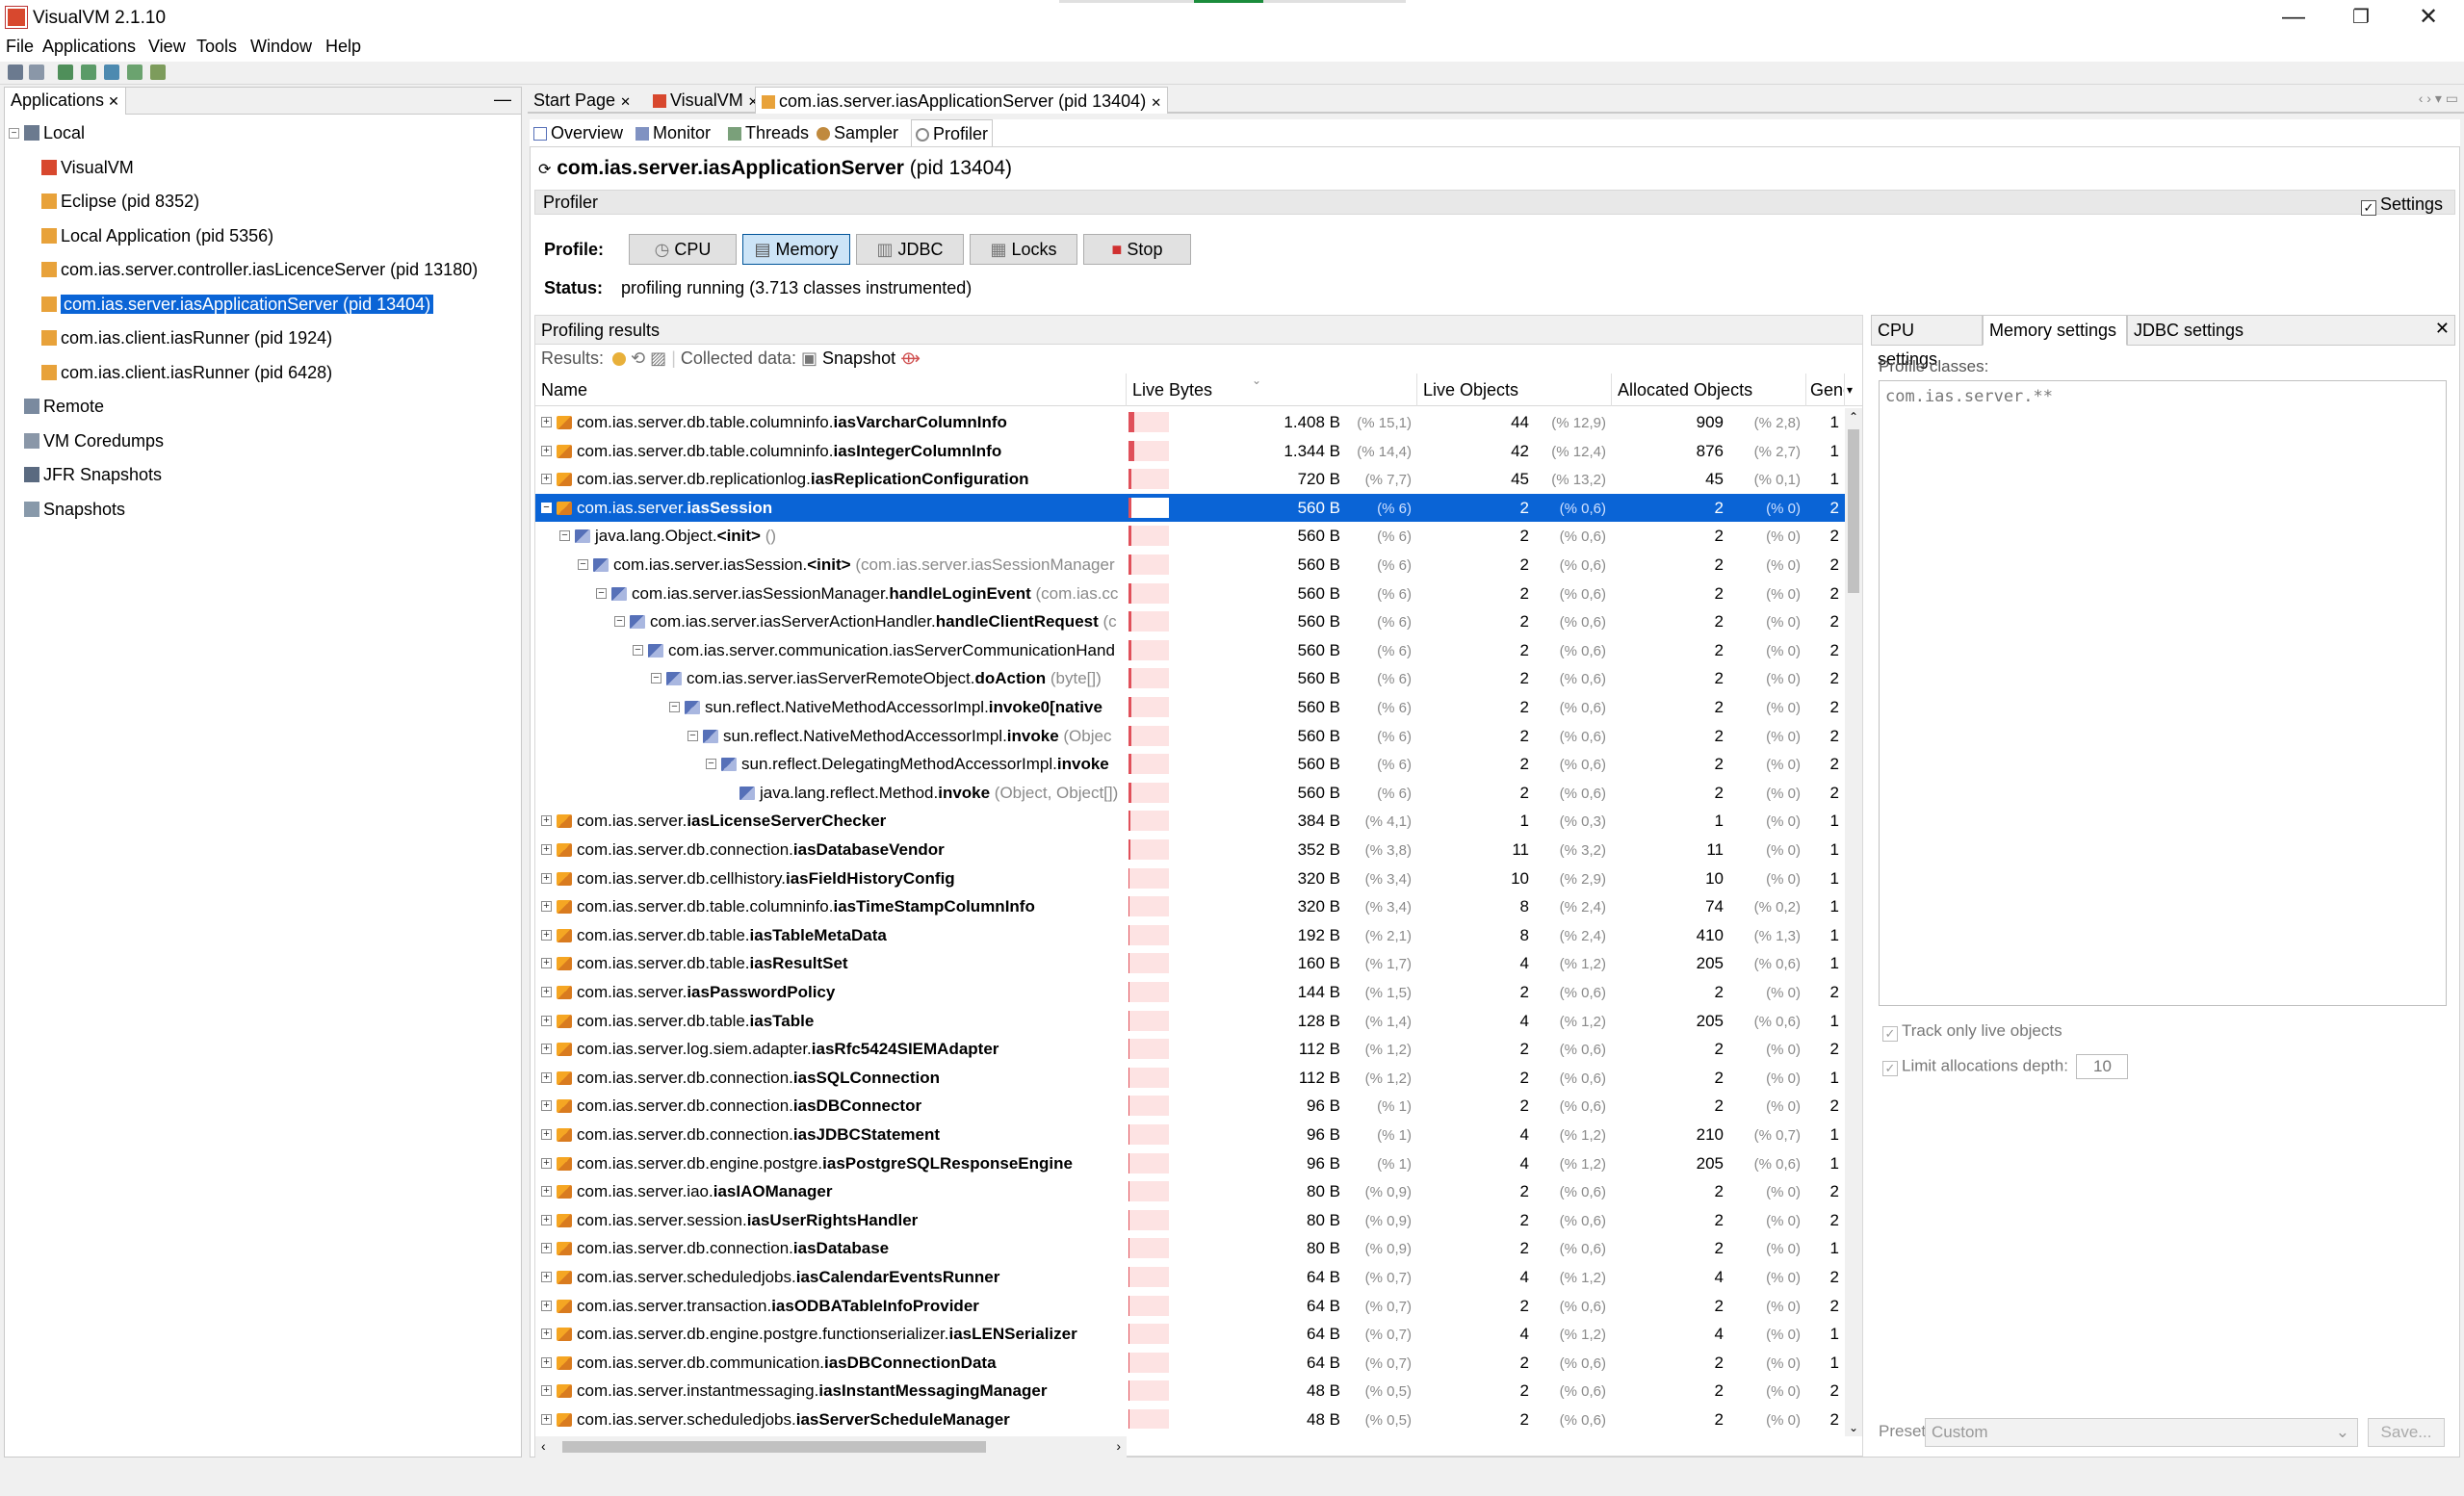  What do you see at coordinates (1890, 1034) in the screenshot?
I see `track-live-checkbox: ✓` at bounding box center [1890, 1034].